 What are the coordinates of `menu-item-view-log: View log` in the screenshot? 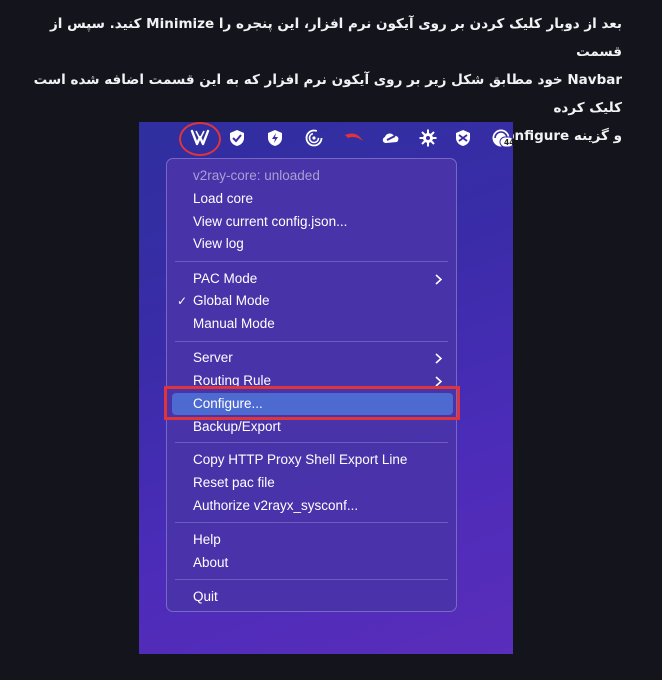 It's located at (218, 244).